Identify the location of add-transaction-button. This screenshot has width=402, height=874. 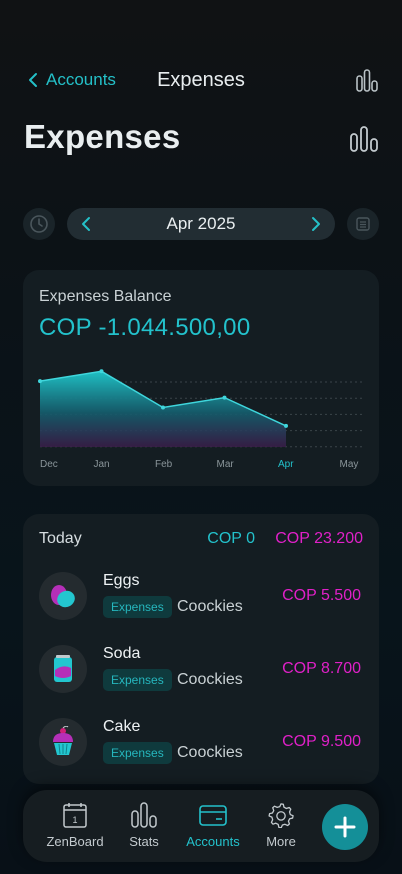
(345, 827).